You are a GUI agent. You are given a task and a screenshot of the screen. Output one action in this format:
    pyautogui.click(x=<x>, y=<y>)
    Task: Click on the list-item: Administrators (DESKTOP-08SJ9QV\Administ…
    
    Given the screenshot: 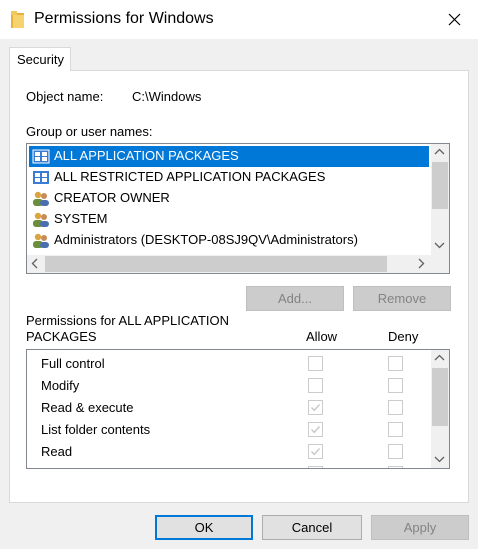 What is the action you would take?
    pyautogui.click(x=229, y=240)
    